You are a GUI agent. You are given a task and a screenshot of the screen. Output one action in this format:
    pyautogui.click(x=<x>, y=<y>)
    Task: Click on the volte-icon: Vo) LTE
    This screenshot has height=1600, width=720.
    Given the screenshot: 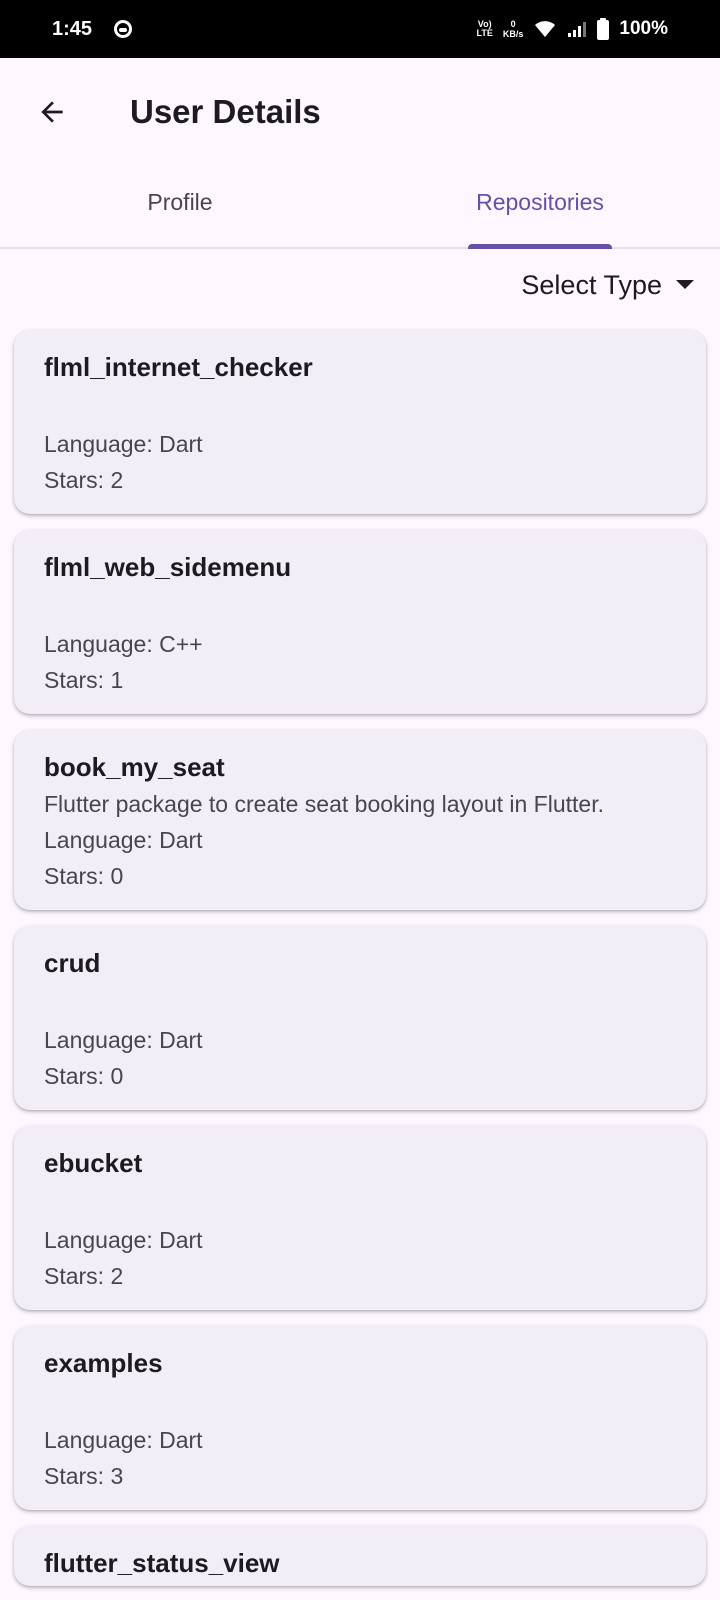 What is the action you would take?
    pyautogui.click(x=485, y=29)
    